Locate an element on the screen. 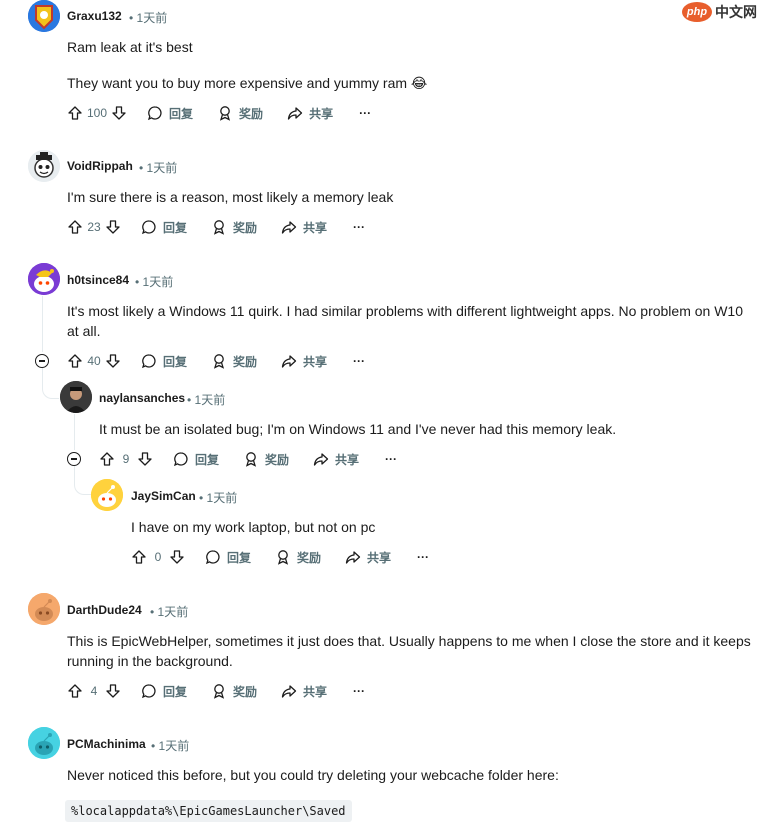  comment-actions: 100 回复 奖励 共享 ··· is located at coordinates (219, 113).